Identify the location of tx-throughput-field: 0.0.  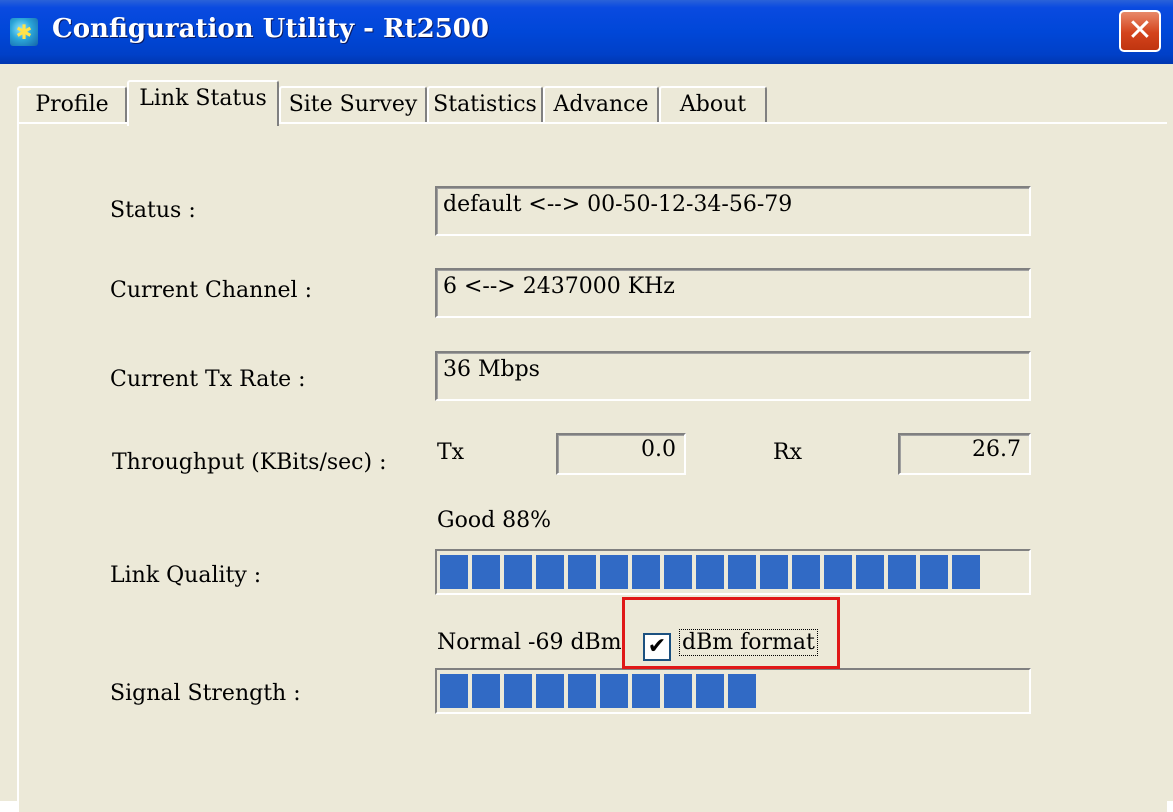
(621, 454).